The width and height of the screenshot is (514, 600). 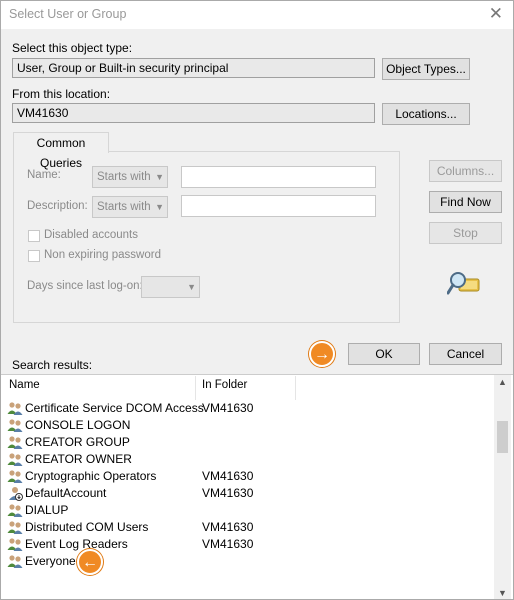 What do you see at coordinates (68, 14) in the screenshot?
I see `dialog-title: Select User or Group` at bounding box center [68, 14].